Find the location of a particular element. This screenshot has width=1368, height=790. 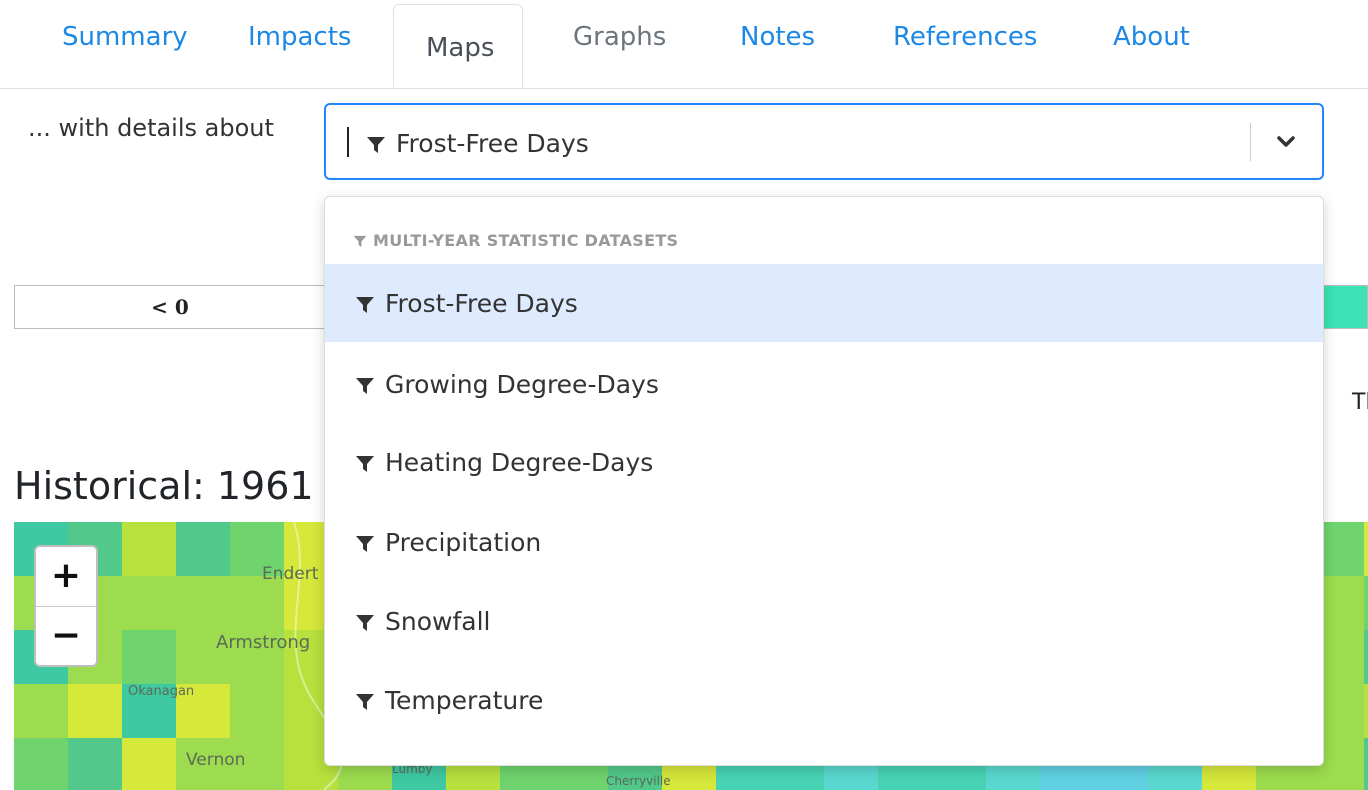

map-place-label: Armstrong is located at coordinates (263, 642).